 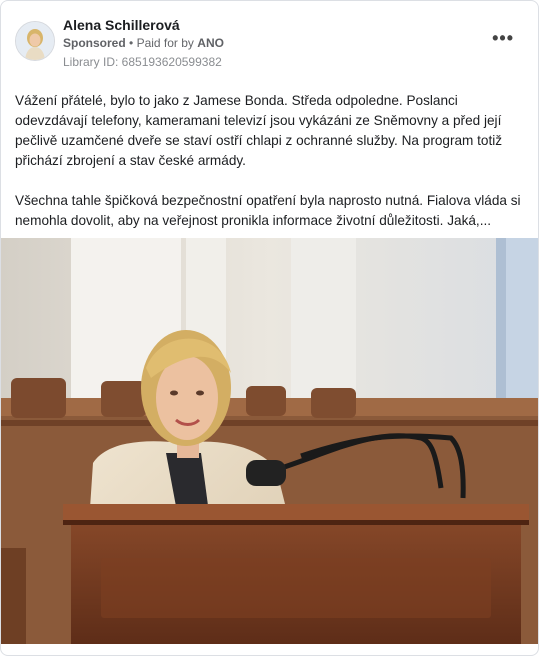 What do you see at coordinates (94, 43) in the screenshot?
I see `sponsored-label: Sponsored` at bounding box center [94, 43].